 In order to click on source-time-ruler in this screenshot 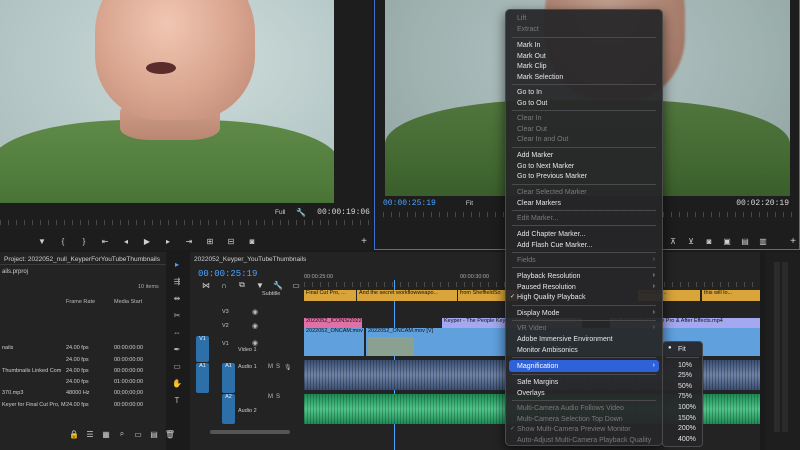, I will do `click(186, 222)`.